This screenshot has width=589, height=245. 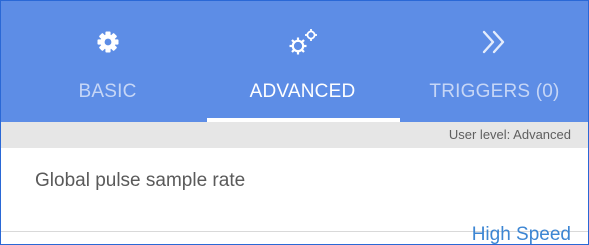 What do you see at coordinates (521, 234) in the screenshot?
I see `setting-value: High Speed` at bounding box center [521, 234].